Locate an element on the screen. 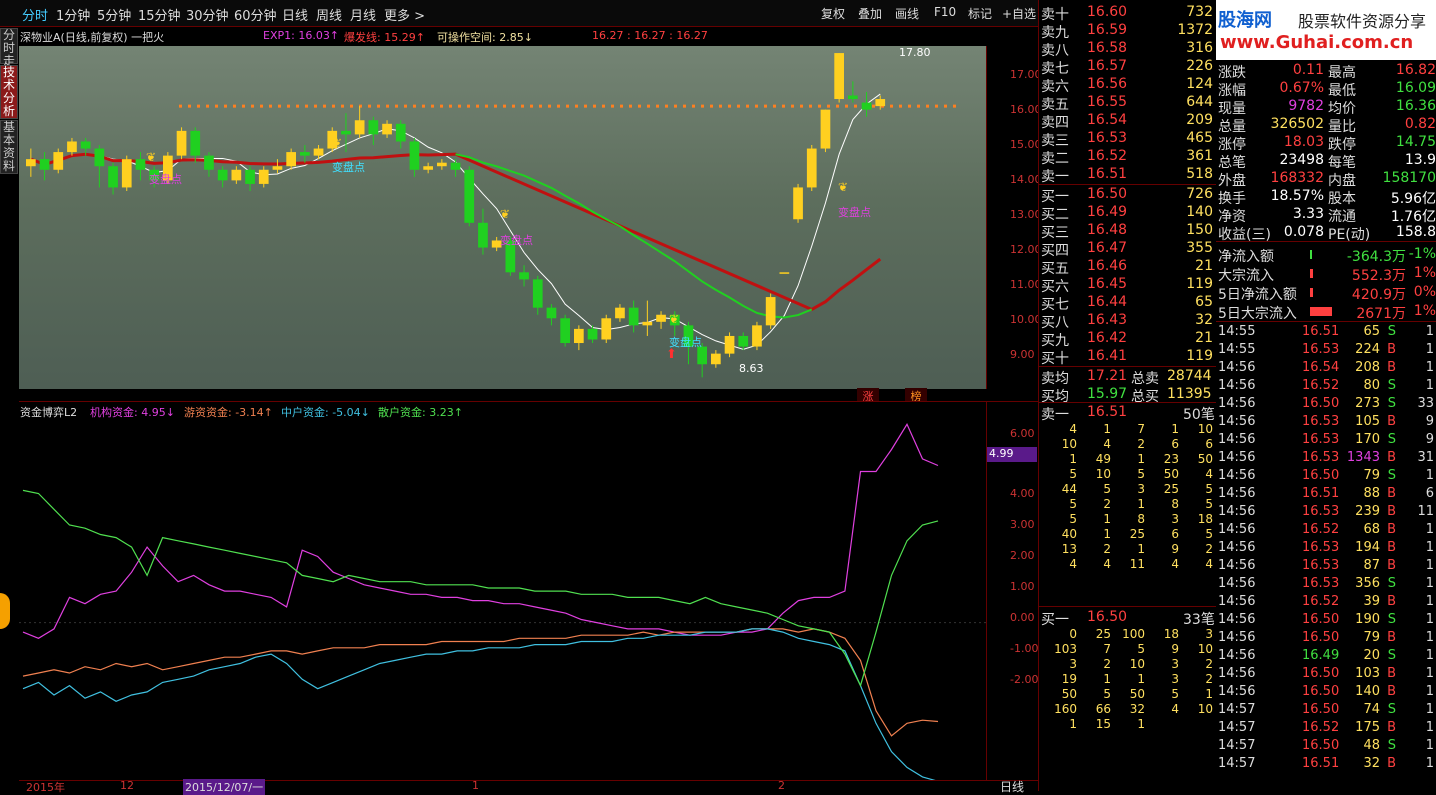  period-tab-daily: 日线 is located at coordinates (295, 14).